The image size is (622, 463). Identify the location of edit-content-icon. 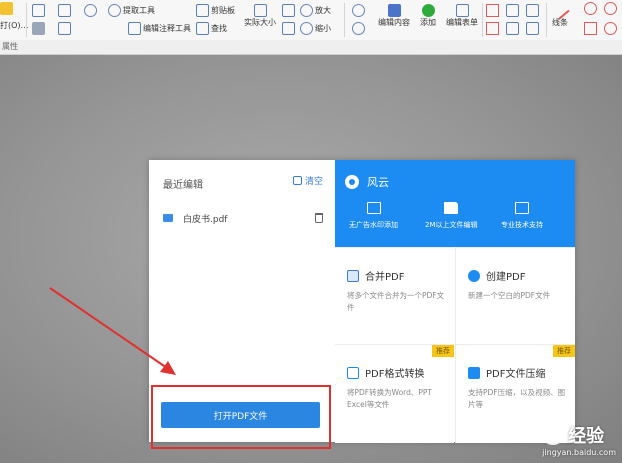
(394, 10).